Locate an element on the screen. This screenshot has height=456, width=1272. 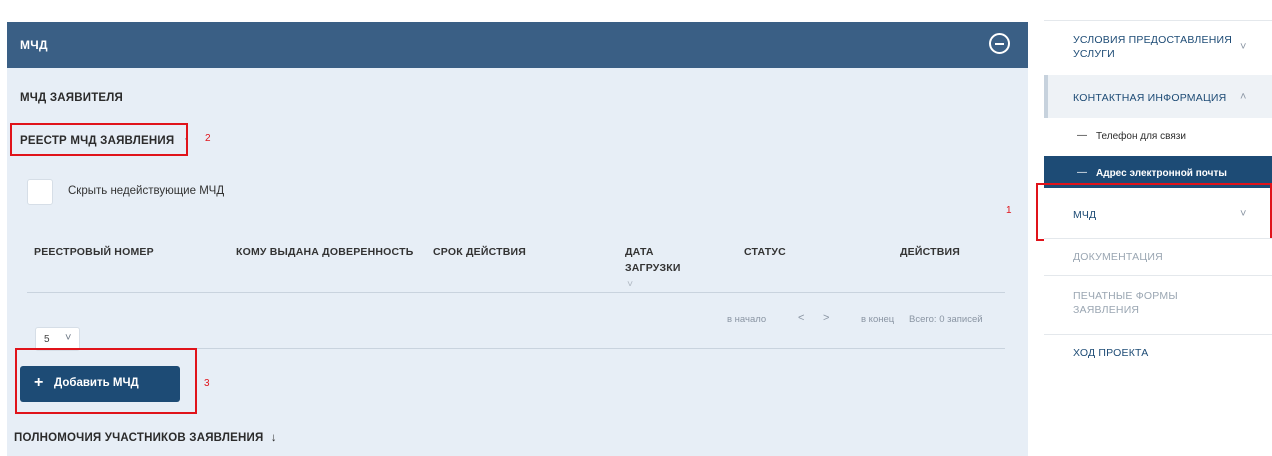
column-header-actions: ДЕЙСТВИЯ is located at coordinates (930, 252).